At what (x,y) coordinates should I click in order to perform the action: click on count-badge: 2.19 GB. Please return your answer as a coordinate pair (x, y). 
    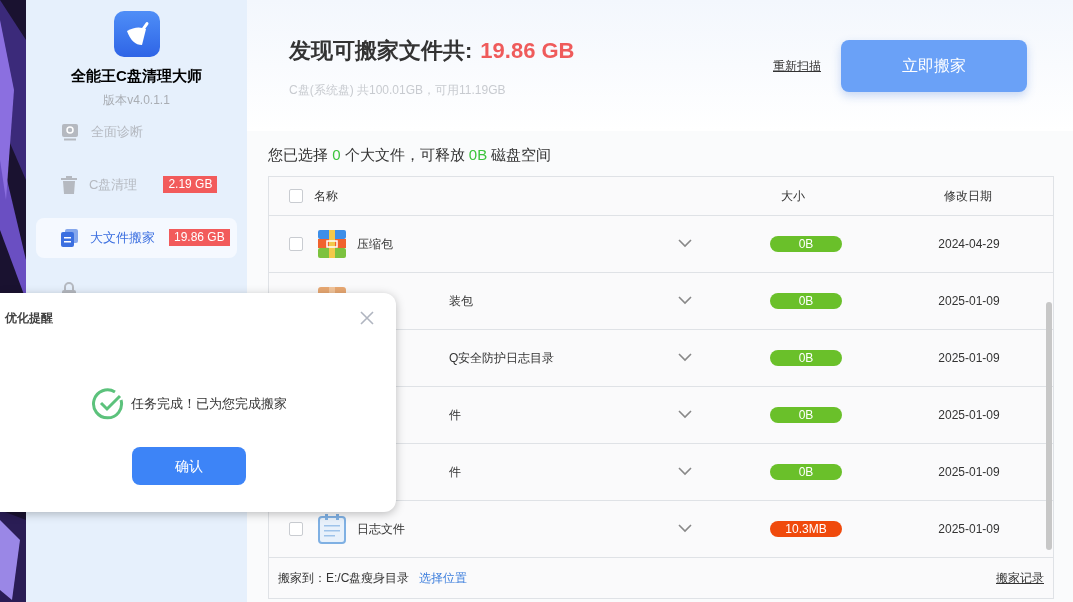
    Looking at the image, I should click on (190, 184).